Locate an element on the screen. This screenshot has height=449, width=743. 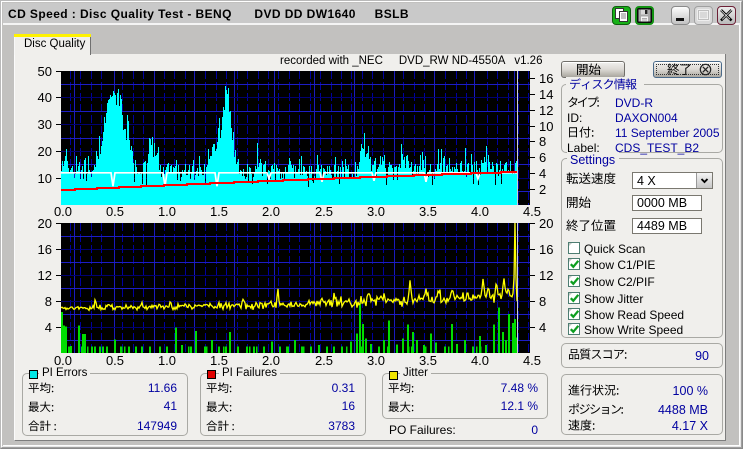
svg-text: 30 is located at coordinates (45, 124).